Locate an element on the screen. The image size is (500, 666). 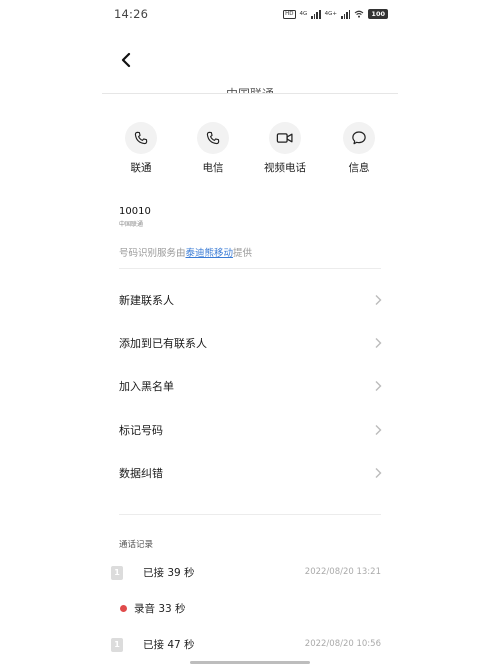
video-icon is located at coordinates (284, 138).